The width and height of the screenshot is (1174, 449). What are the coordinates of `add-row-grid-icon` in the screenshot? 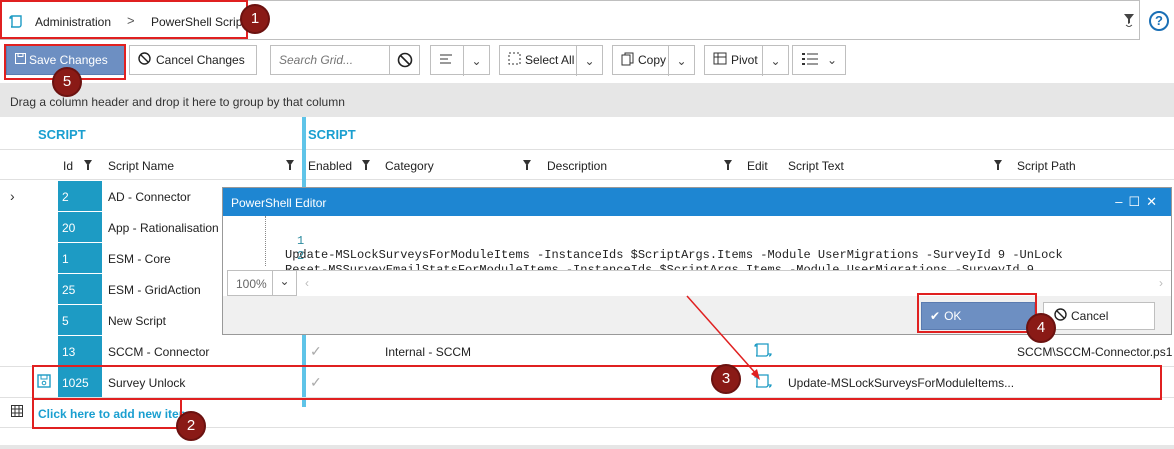 It's located at (17, 412).